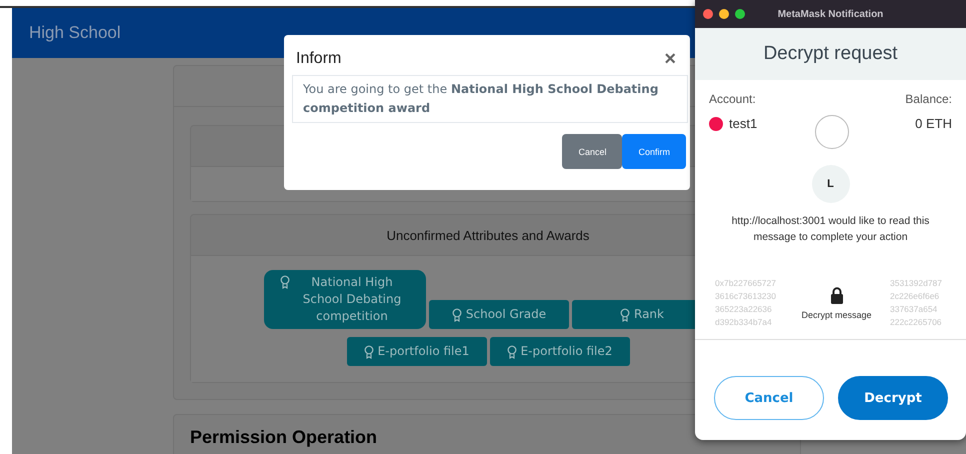  Describe the element at coordinates (830, 54) in the screenshot. I see `request-title: Decrypt request` at that location.